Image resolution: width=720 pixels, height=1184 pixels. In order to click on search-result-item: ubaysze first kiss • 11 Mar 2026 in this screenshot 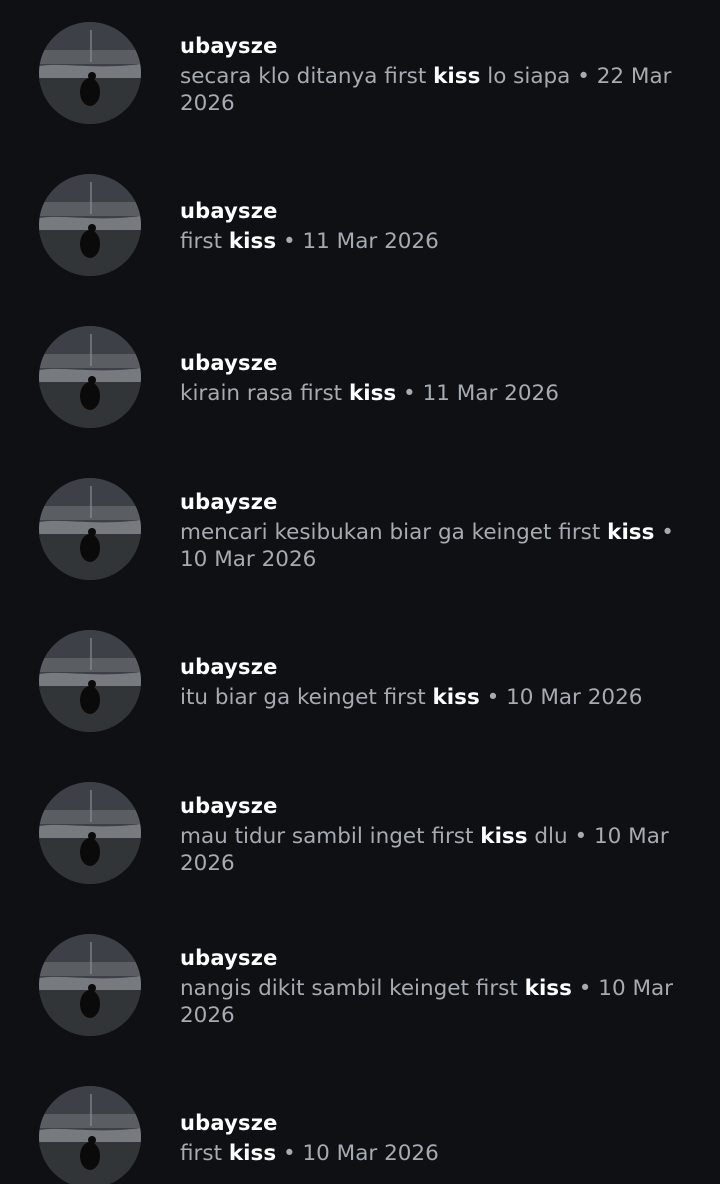, I will do `click(360, 228)`.